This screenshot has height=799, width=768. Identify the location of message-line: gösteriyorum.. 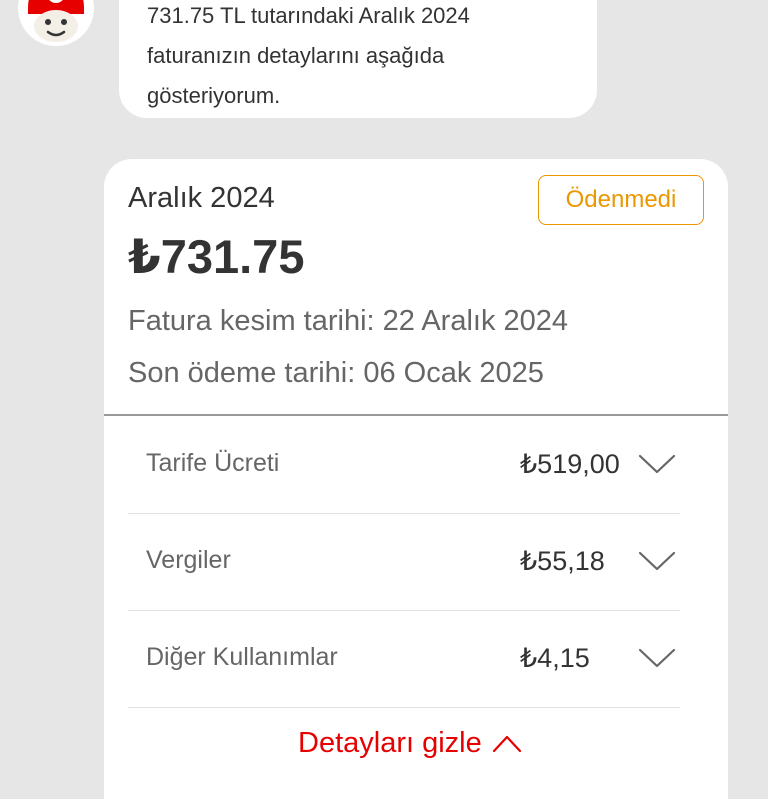
(214, 95).